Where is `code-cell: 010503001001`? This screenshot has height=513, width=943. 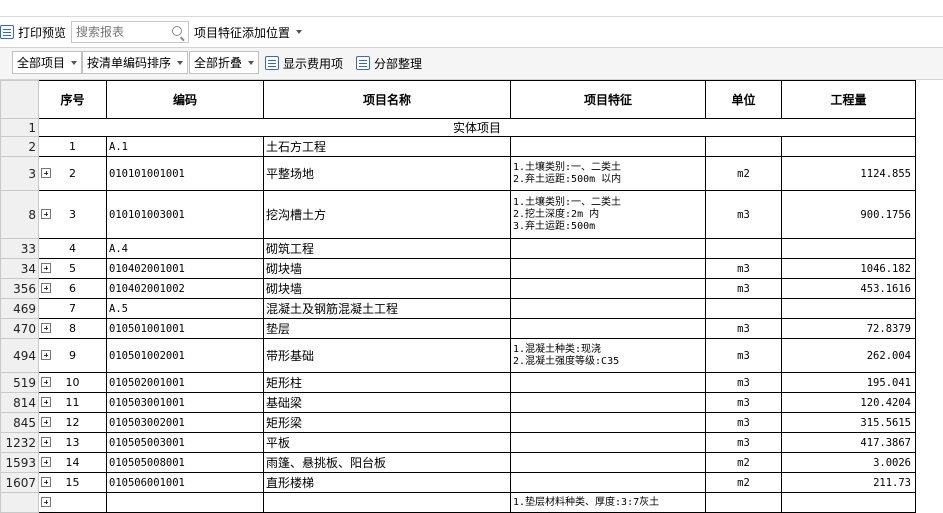 code-cell: 010503001001 is located at coordinates (185, 402).